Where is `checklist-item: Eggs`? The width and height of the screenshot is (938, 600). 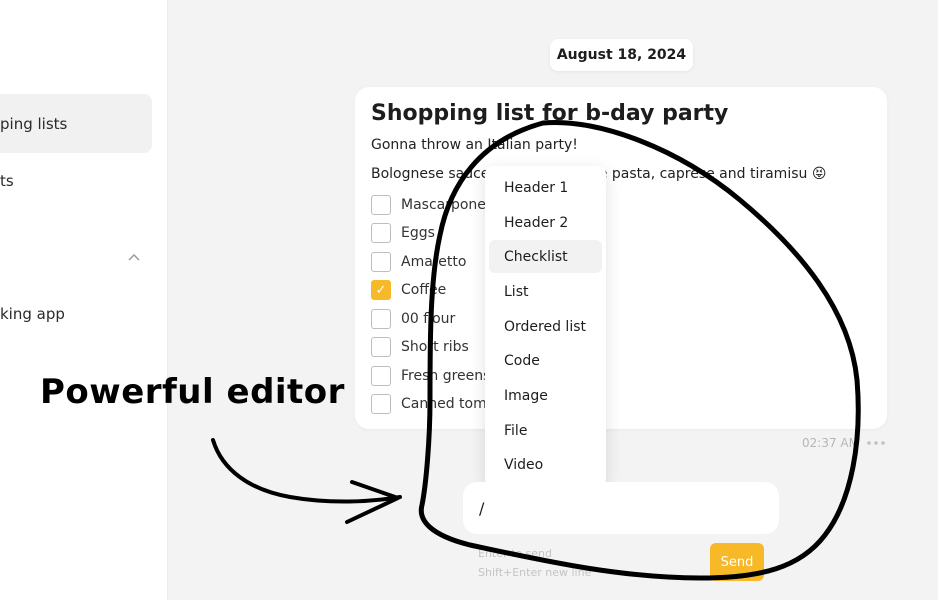
checklist-item: Eggs is located at coordinates (403, 233).